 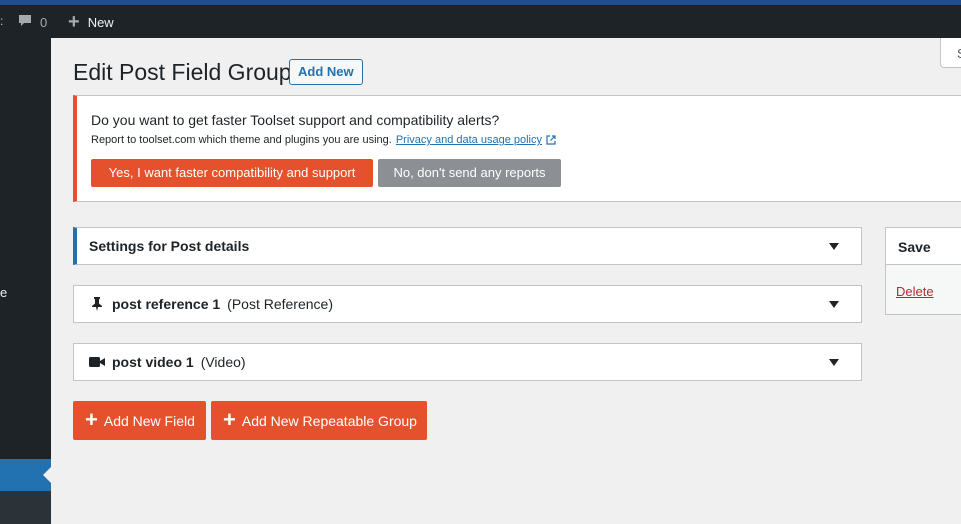 I want to click on field-name: post reference 1, so click(x=166, y=304).